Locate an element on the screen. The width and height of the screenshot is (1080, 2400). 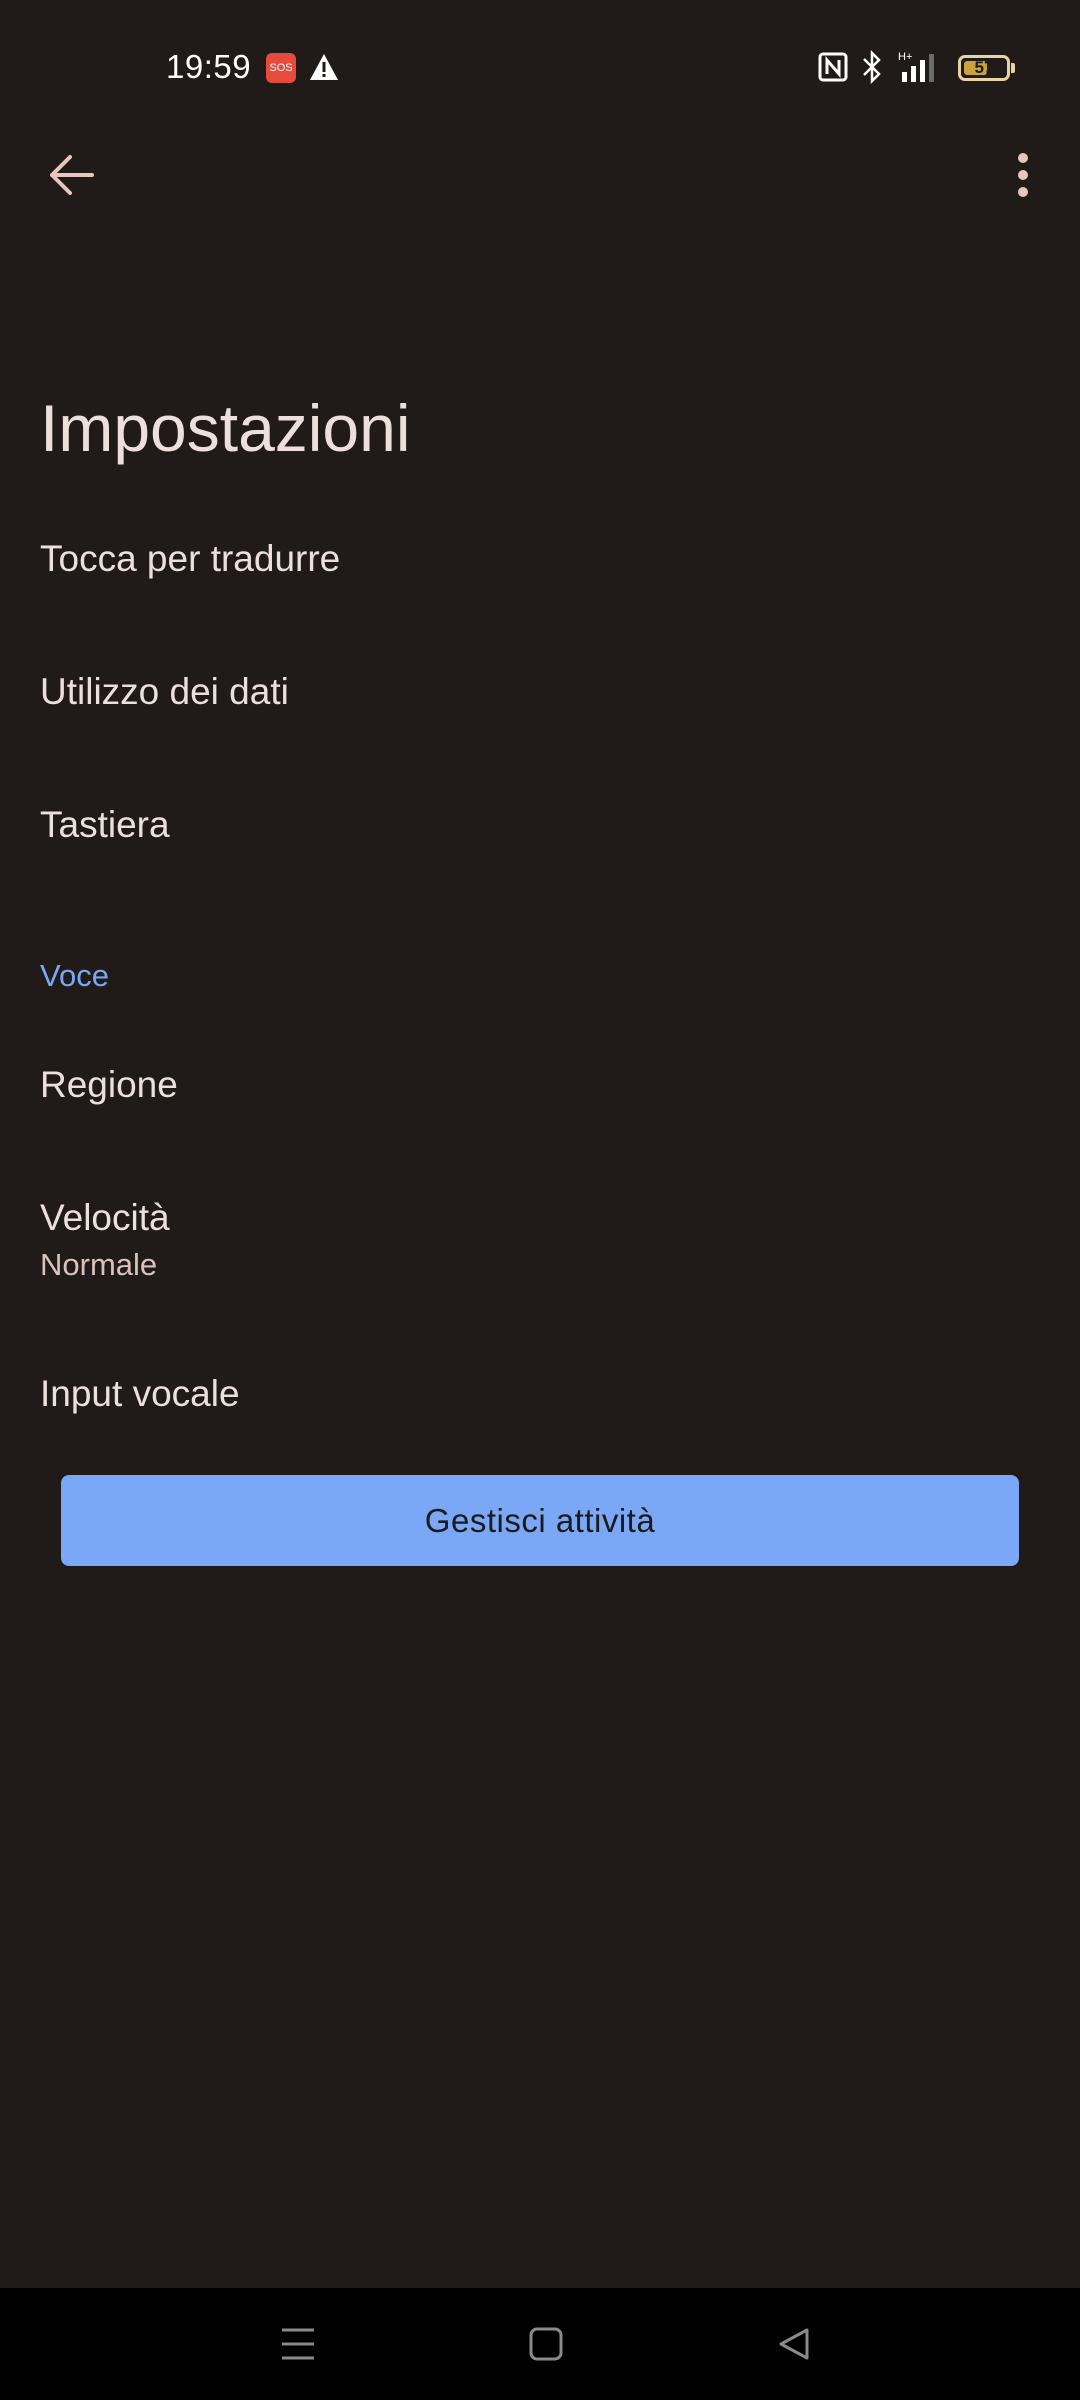
arrow-left-icon is located at coordinates (72, 175).